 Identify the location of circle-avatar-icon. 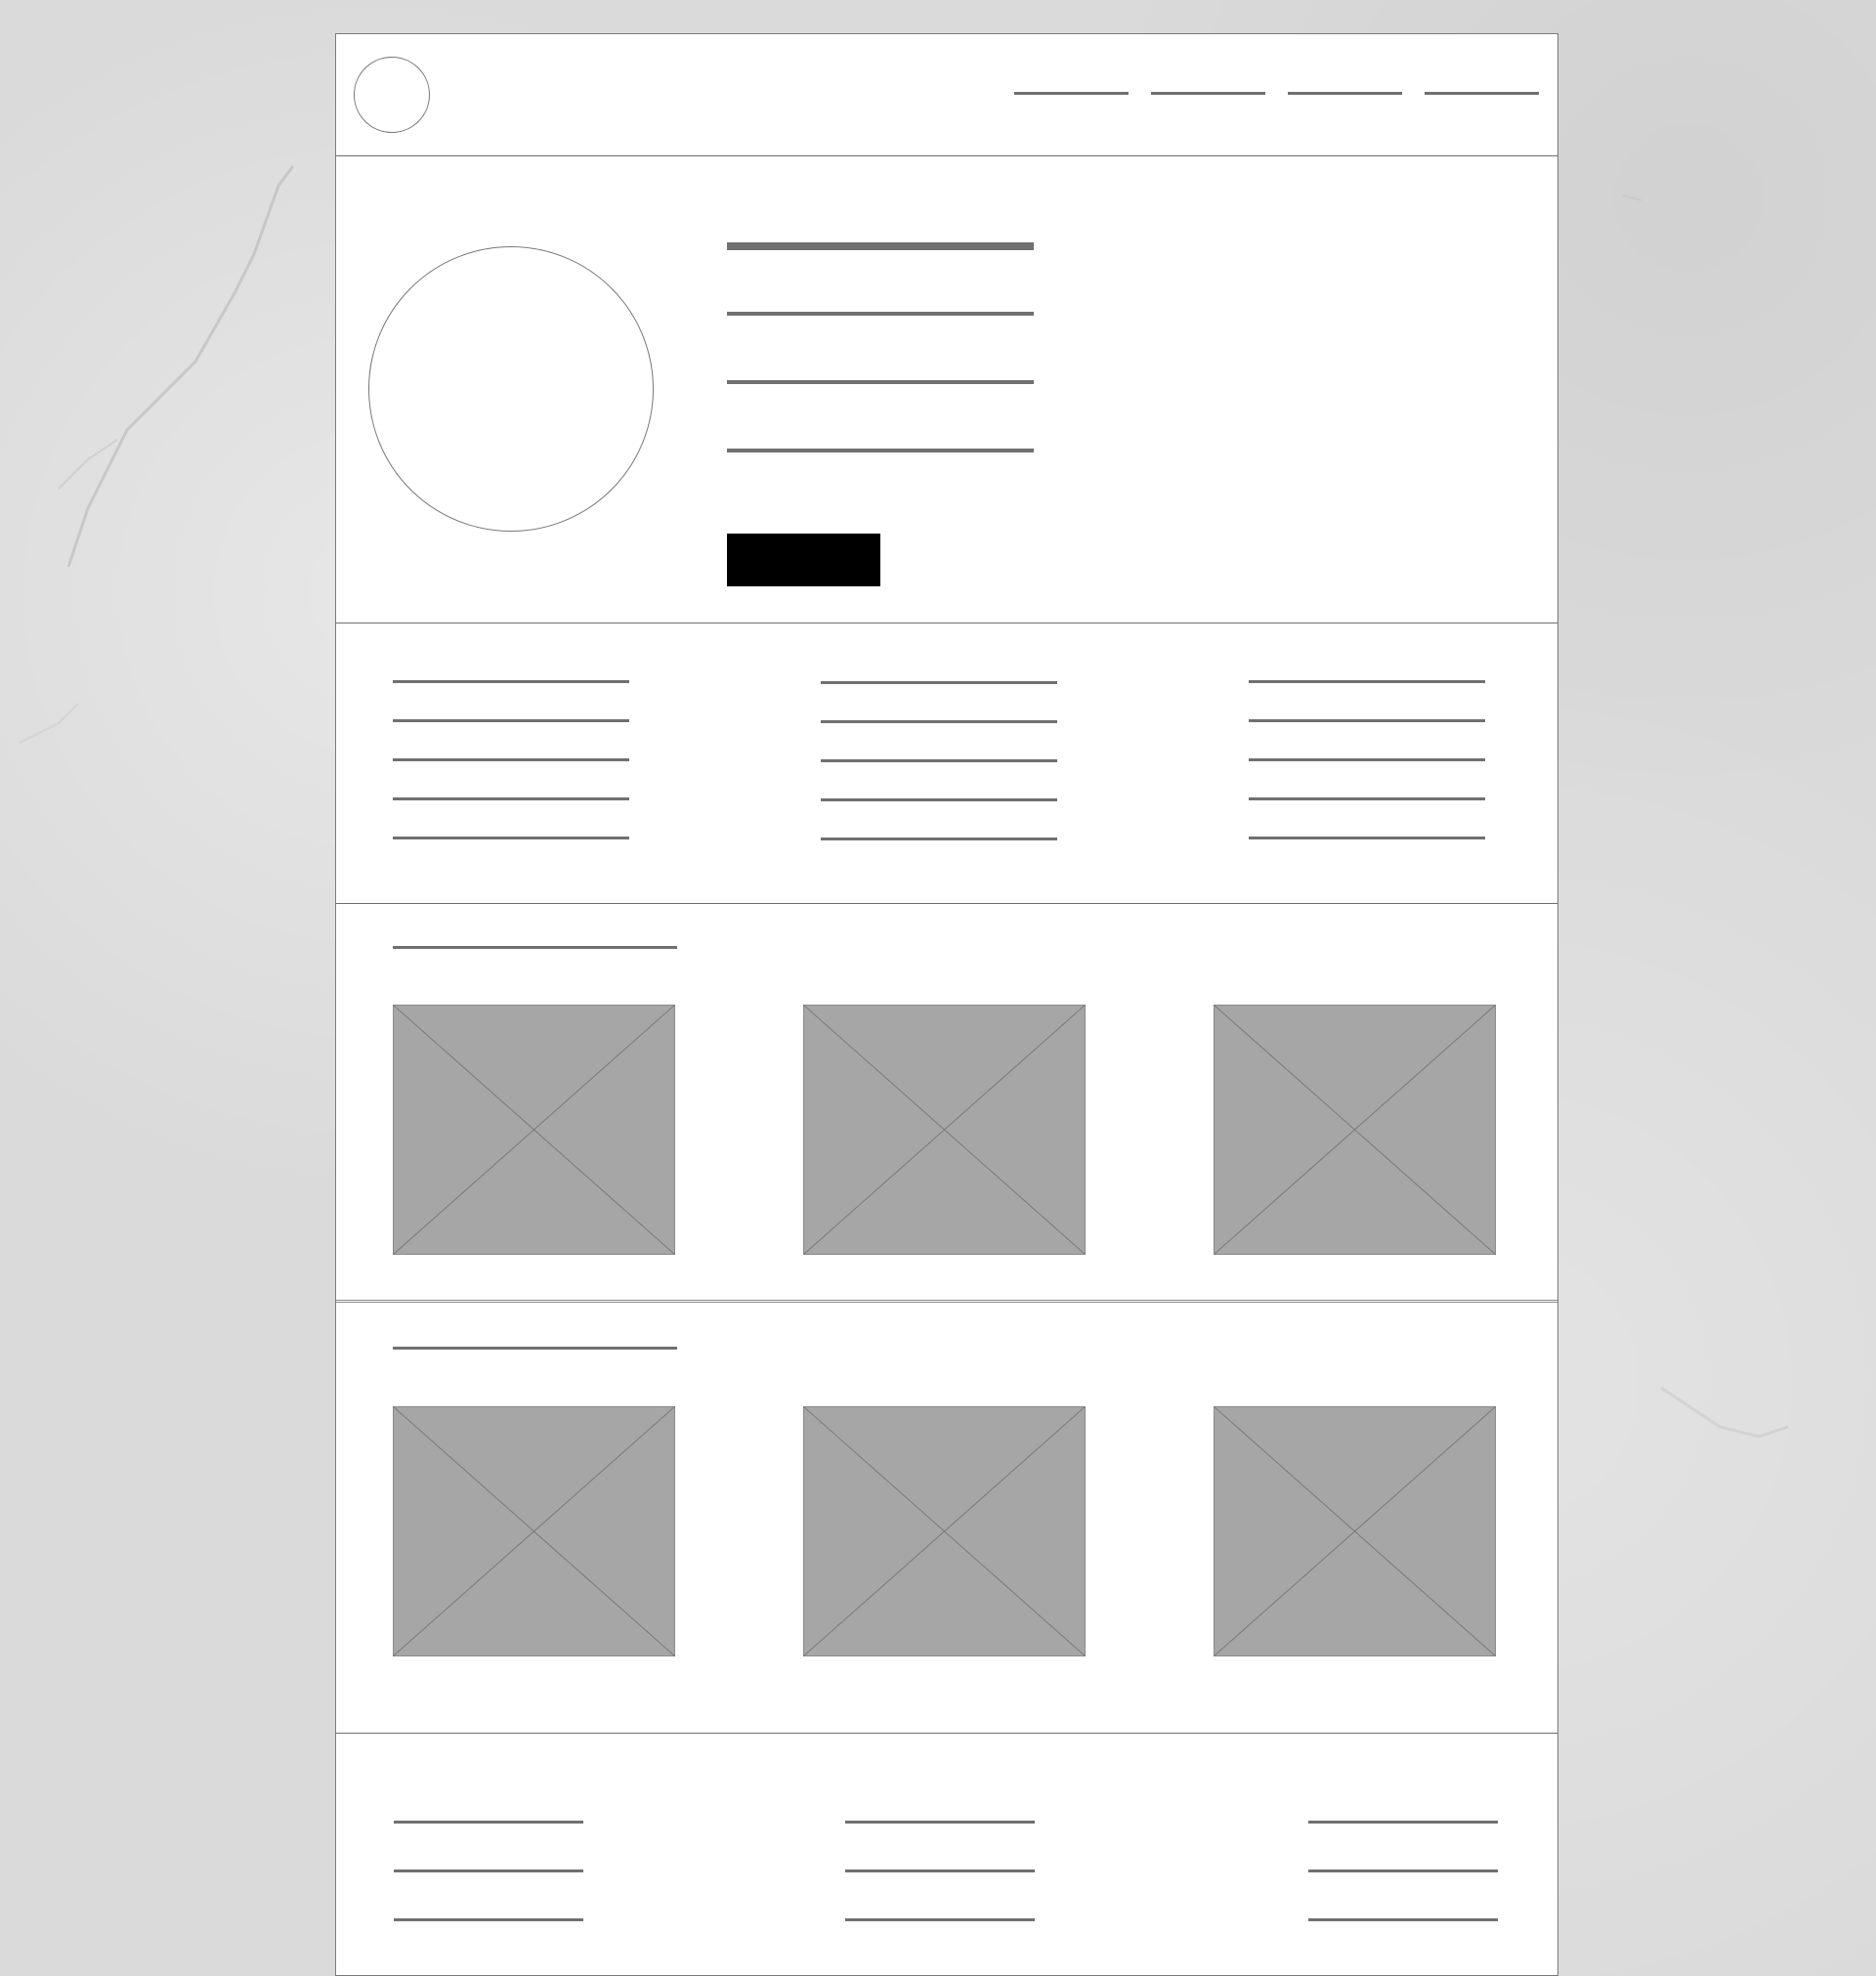
(511, 389).